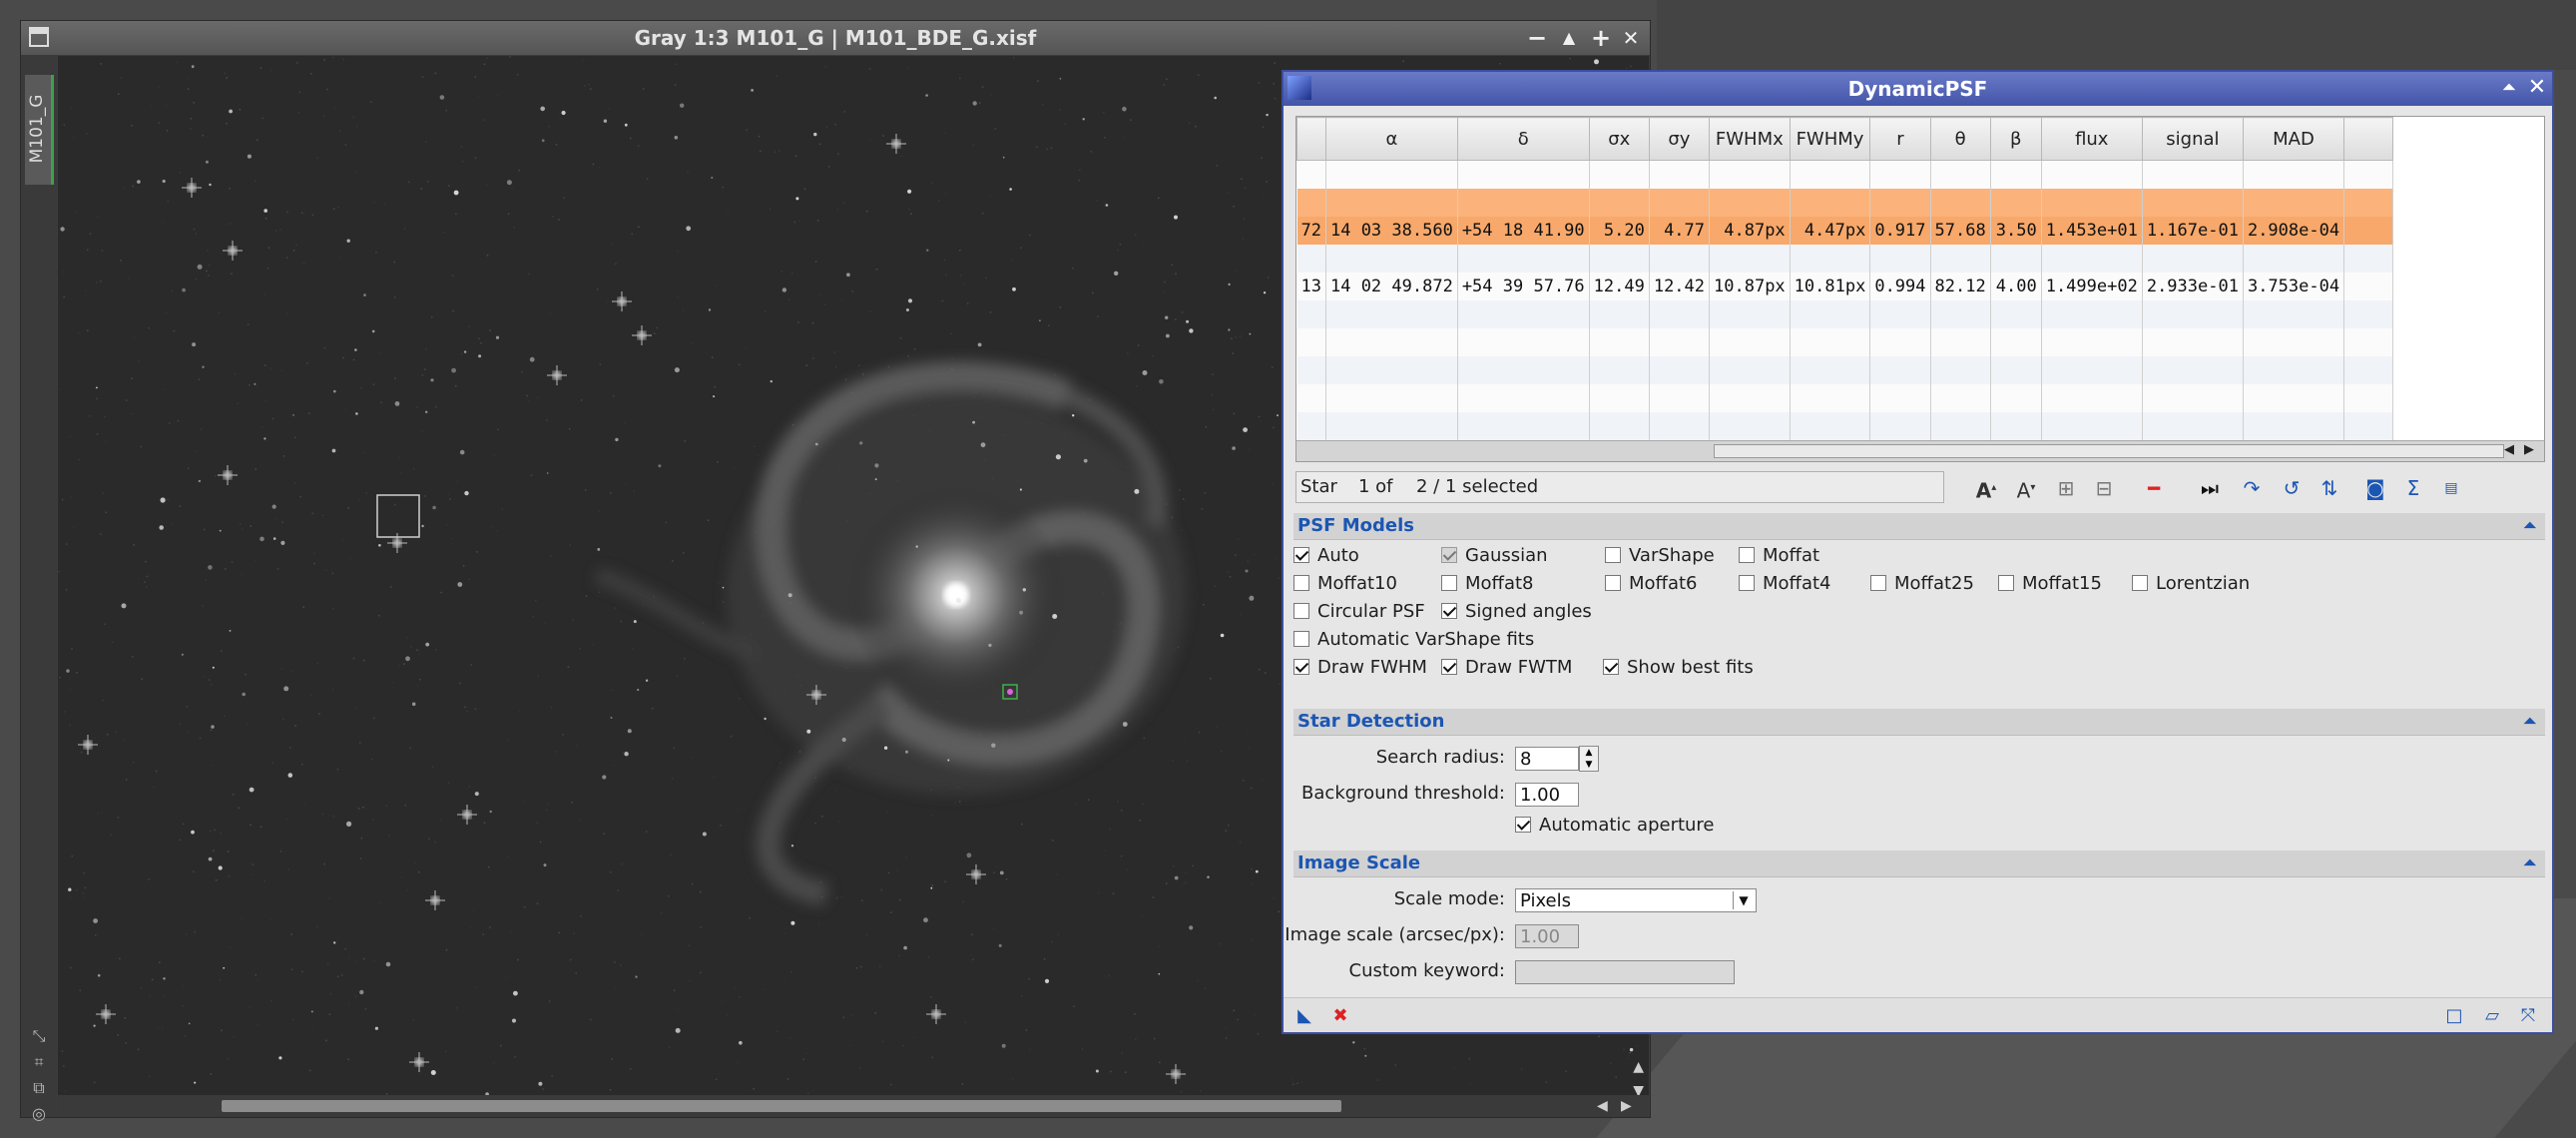 This screenshot has width=2576, height=1138. I want to click on background-threshold-input: 1.00, so click(1547, 795).